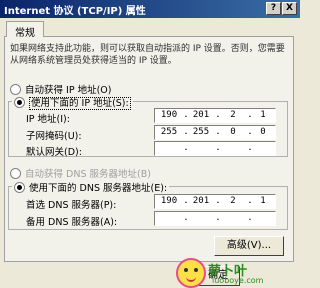 This screenshot has height=288, width=320. Describe the element at coordinates (88, 174) in the screenshot. I see `auto-dns-label: 自动获得 DNS 服务器地址(B)` at that location.